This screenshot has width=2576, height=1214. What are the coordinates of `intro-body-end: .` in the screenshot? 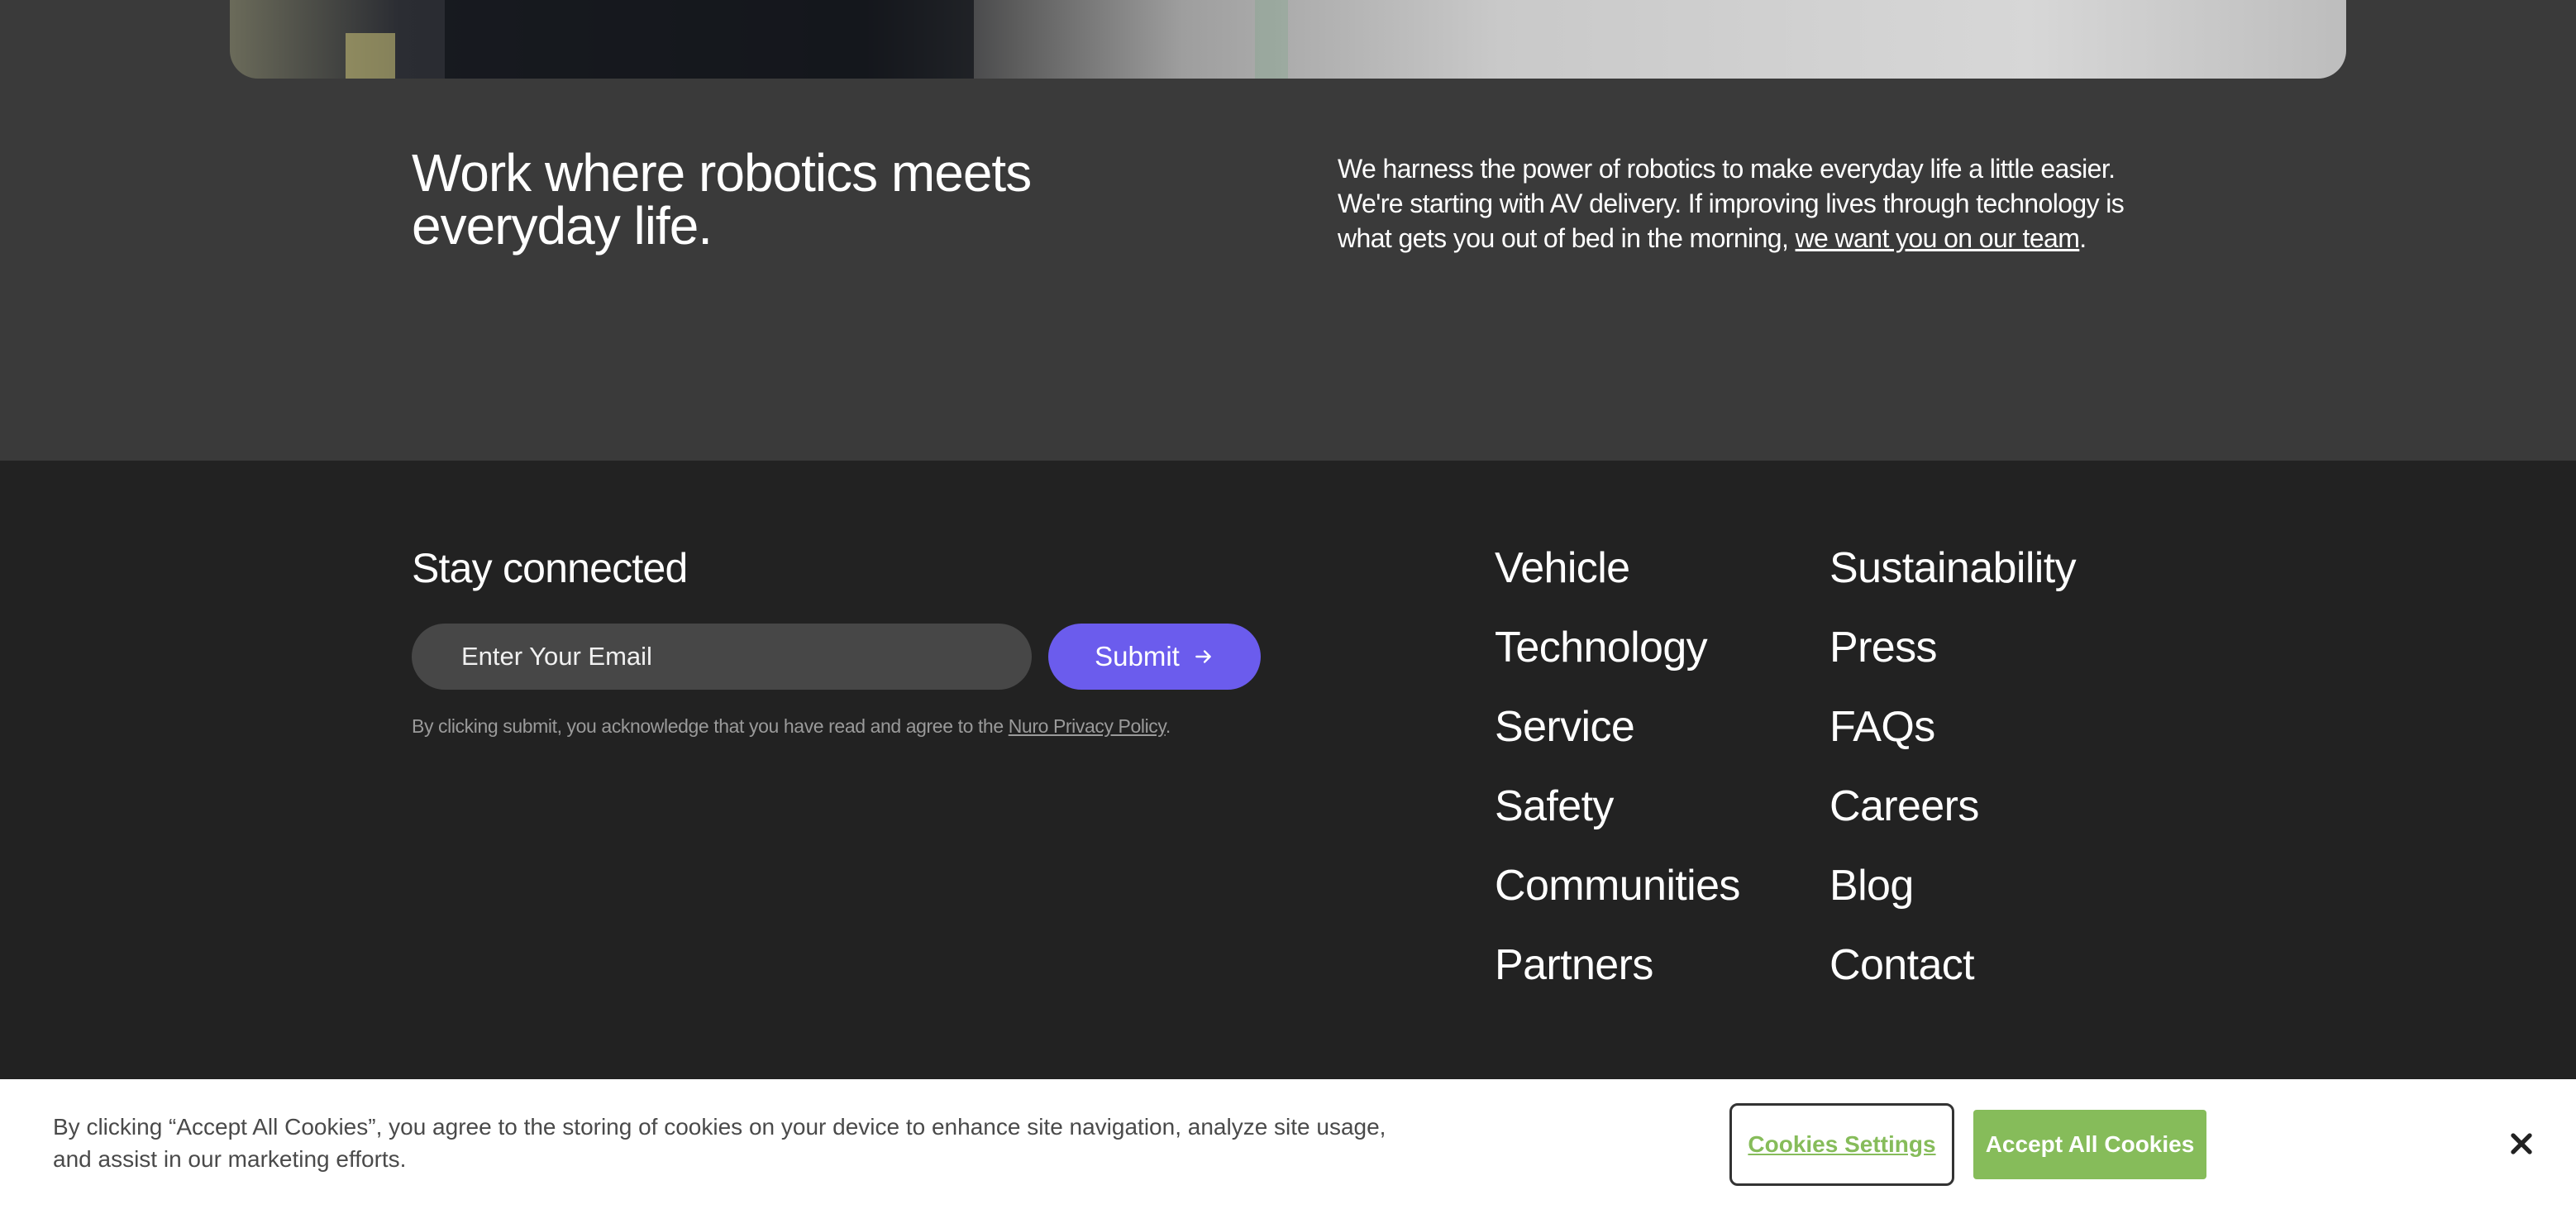 It's located at (2083, 238).